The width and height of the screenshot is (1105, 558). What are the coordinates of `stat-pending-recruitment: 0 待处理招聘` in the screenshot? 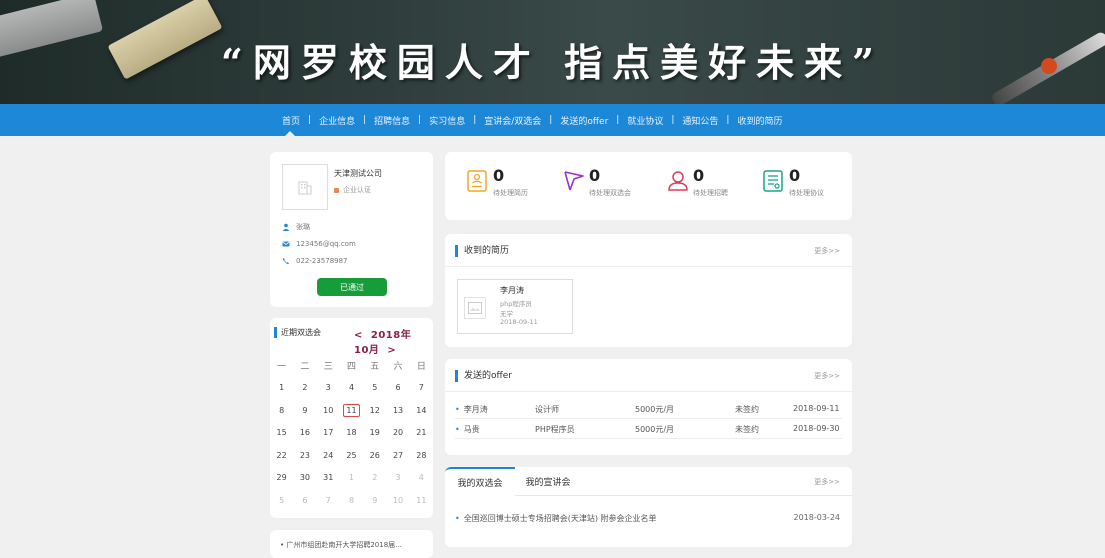 It's located at (697, 181).